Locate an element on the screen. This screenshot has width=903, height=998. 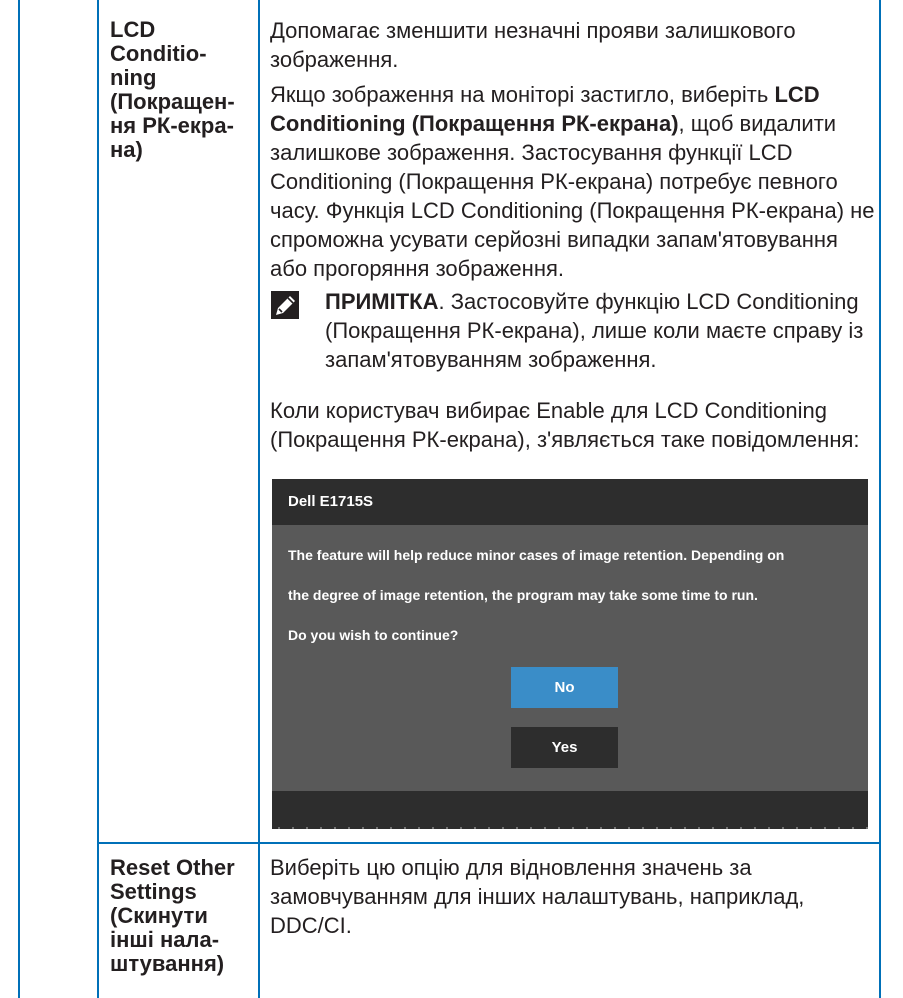
note-label: ПРИМІТКА is located at coordinates (382, 301).